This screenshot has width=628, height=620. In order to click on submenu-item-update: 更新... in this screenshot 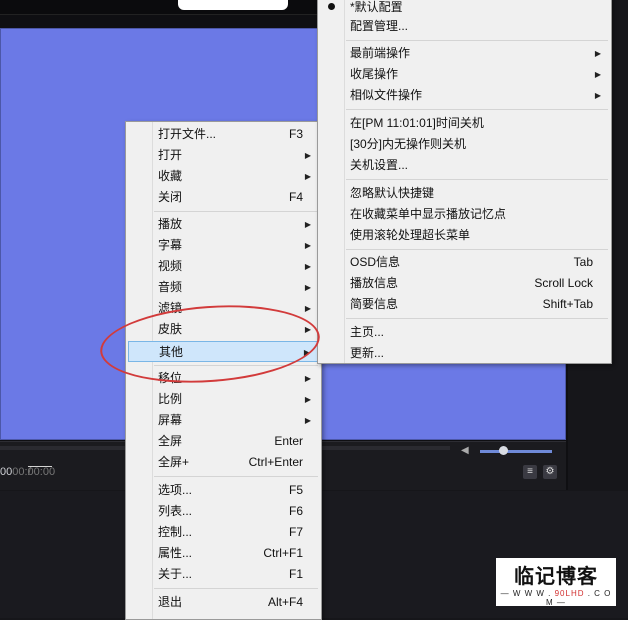, I will do `click(464, 353)`.